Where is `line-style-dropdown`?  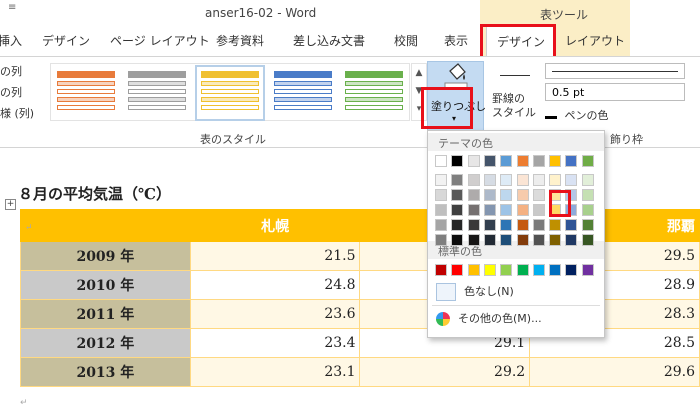
line-style-dropdown is located at coordinates (615, 71).